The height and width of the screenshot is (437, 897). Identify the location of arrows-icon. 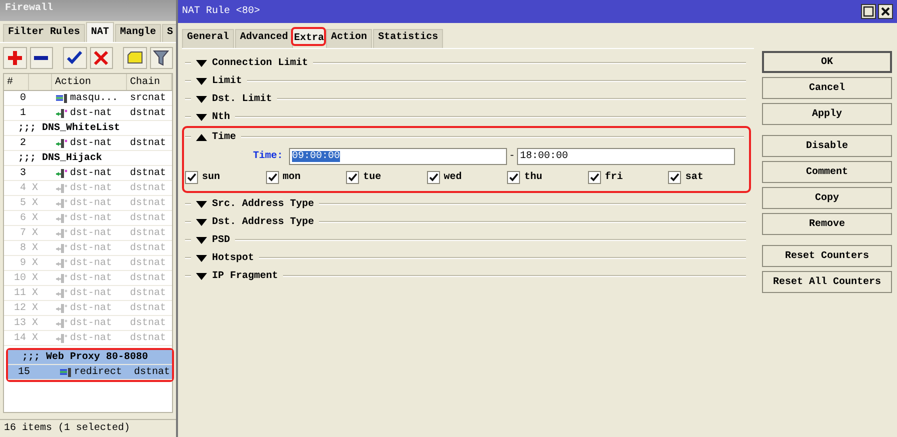
(61, 98).